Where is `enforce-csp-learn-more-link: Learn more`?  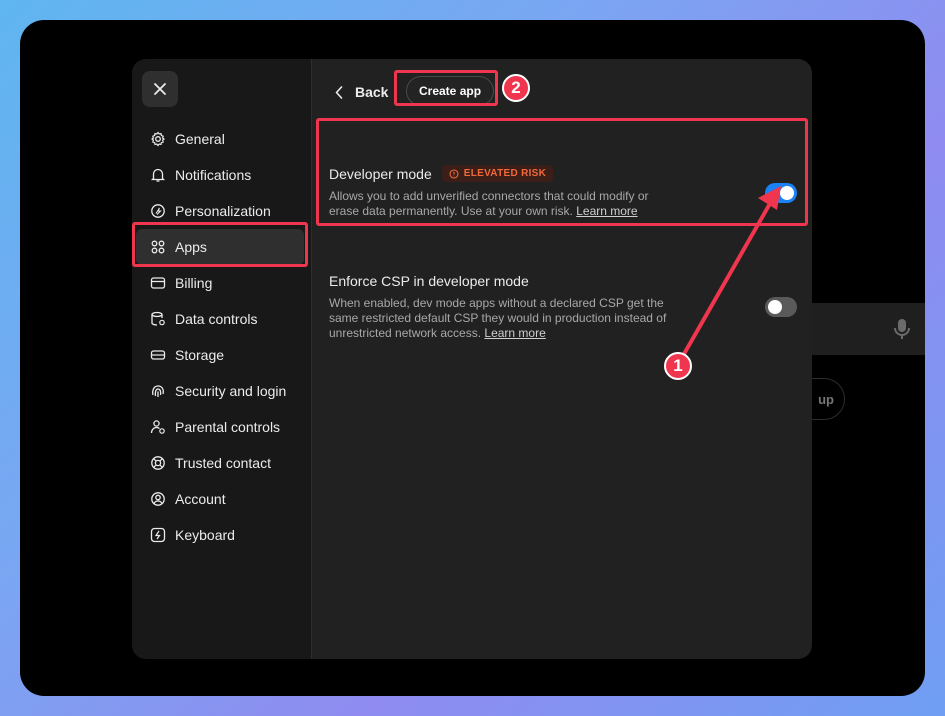
enforce-csp-learn-more-link: Learn more is located at coordinates (514, 333).